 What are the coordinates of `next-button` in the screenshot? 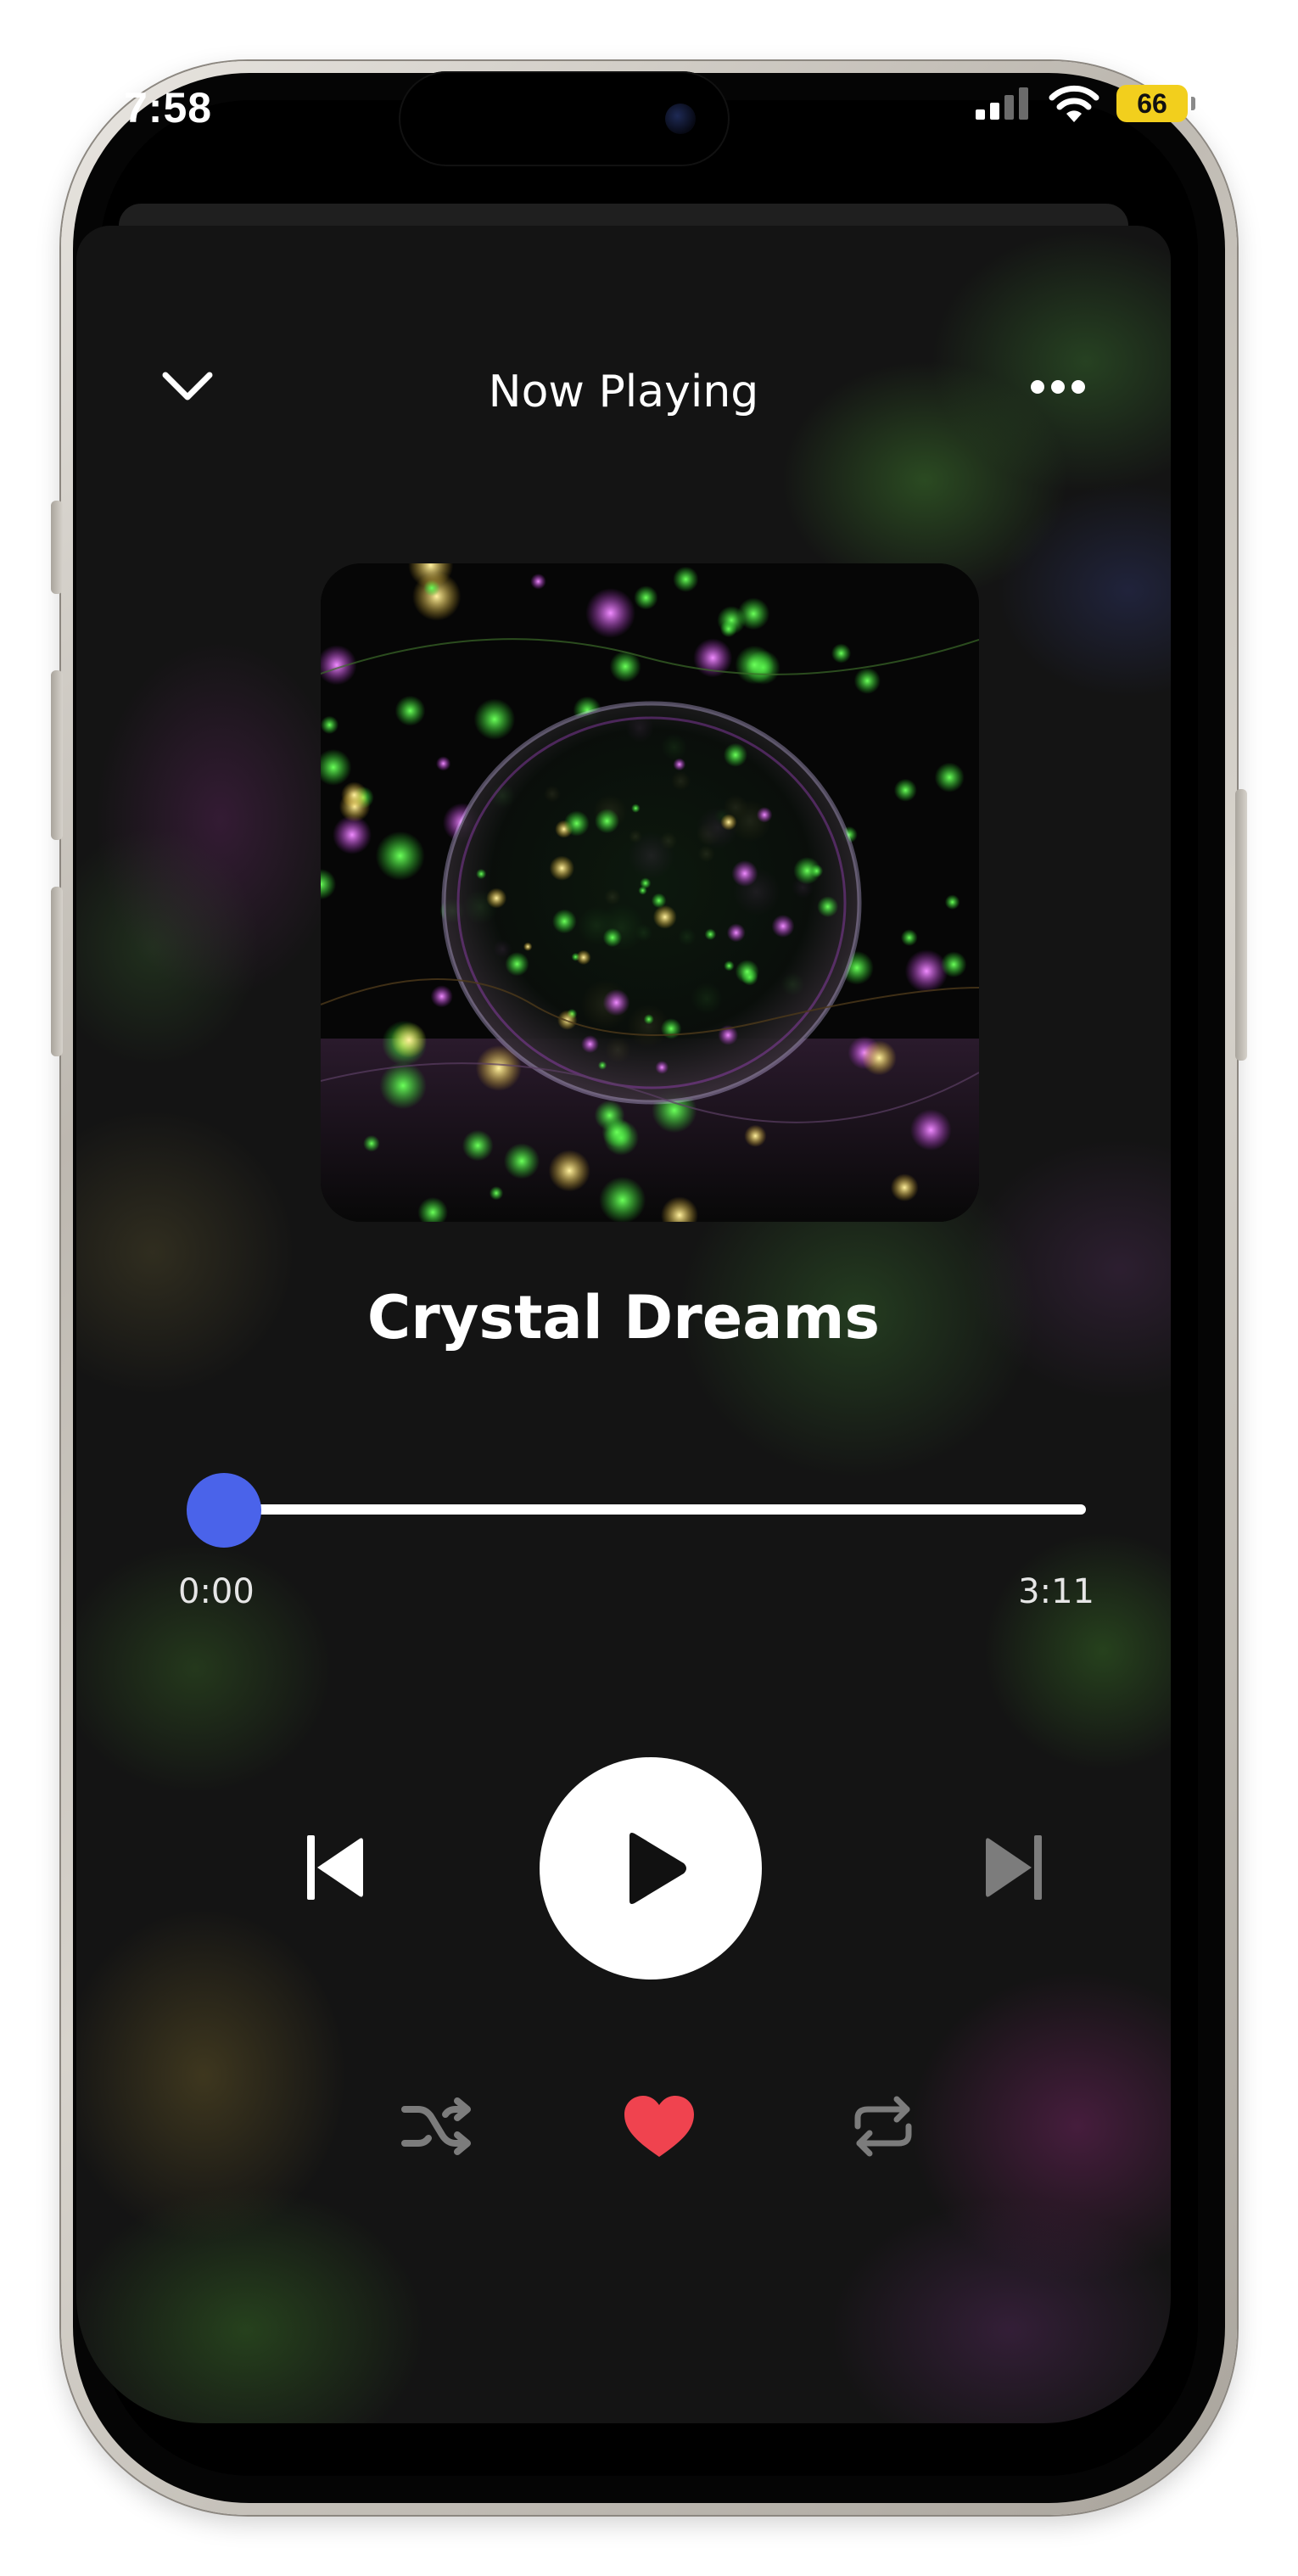 It's located at (1013, 1868).